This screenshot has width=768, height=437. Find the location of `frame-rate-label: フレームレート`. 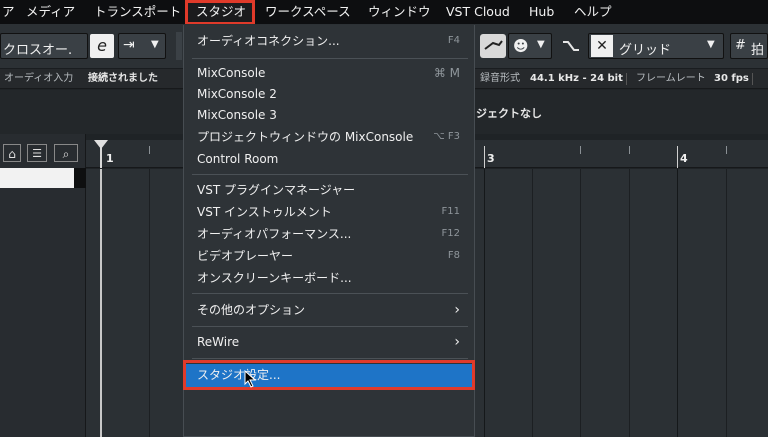

frame-rate-label: フレームレート is located at coordinates (671, 78).